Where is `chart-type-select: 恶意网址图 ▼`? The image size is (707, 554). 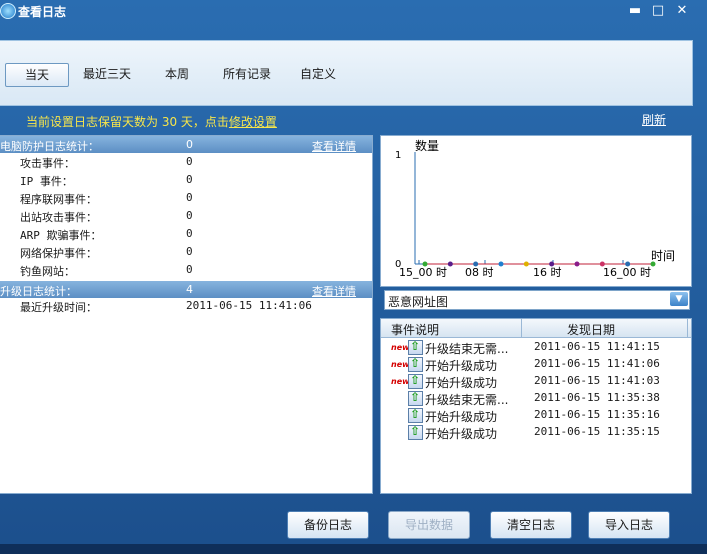 chart-type-select: 恶意网址图 ▼ is located at coordinates (537, 300).